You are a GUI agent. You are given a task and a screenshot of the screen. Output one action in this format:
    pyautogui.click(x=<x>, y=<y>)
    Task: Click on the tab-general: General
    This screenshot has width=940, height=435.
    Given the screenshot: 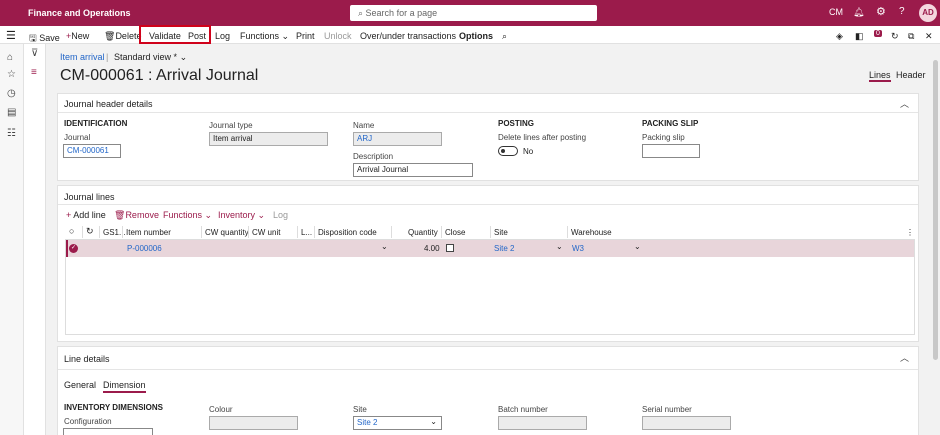 What is the action you would take?
    pyautogui.click(x=80, y=385)
    